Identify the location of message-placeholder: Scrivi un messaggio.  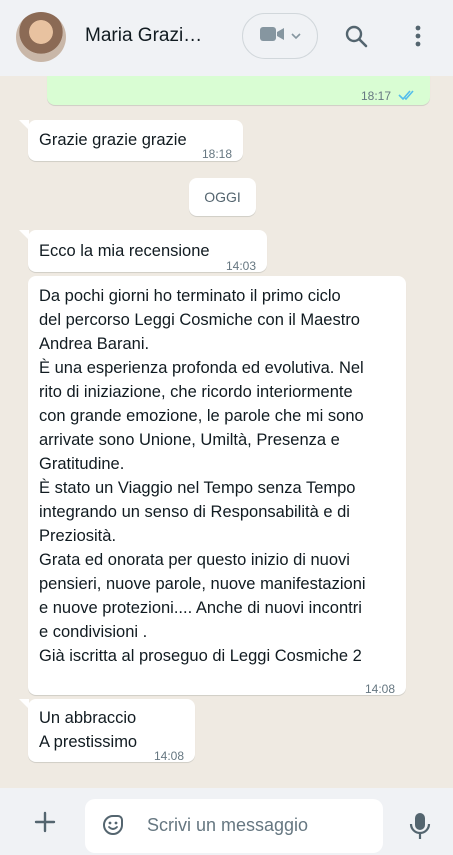
(228, 825).